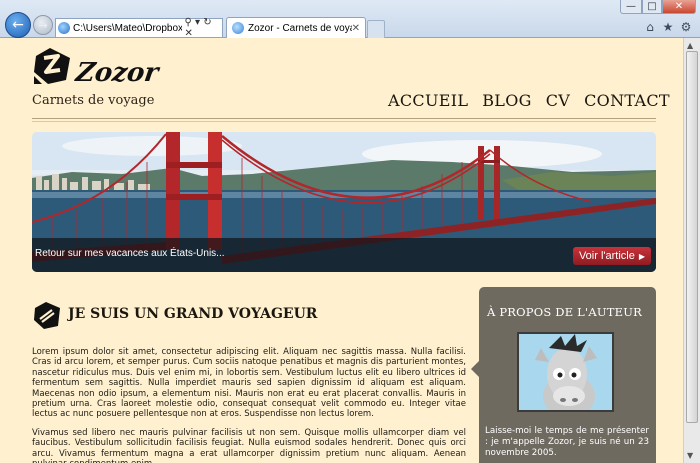  I want to click on play-arrow-icon: ▶, so click(641, 256).